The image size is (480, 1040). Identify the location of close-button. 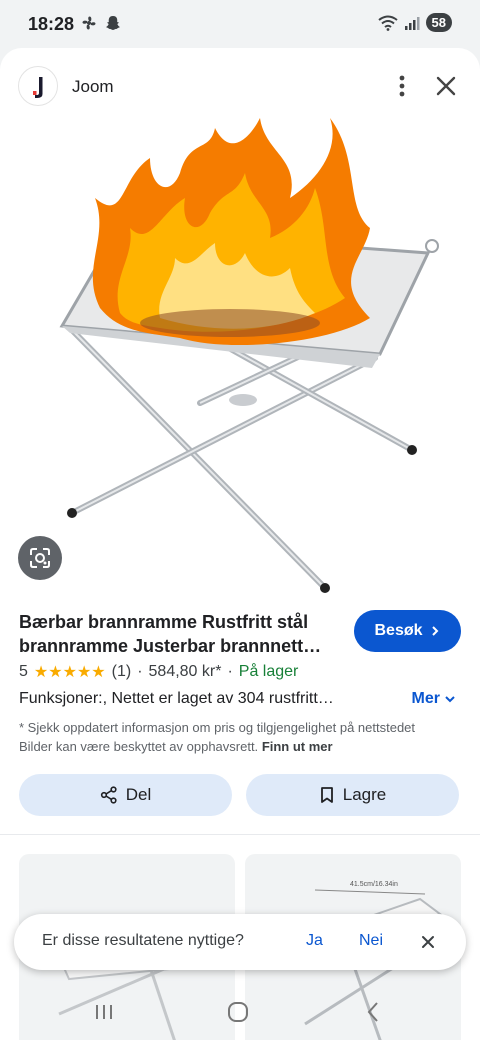
(446, 86).